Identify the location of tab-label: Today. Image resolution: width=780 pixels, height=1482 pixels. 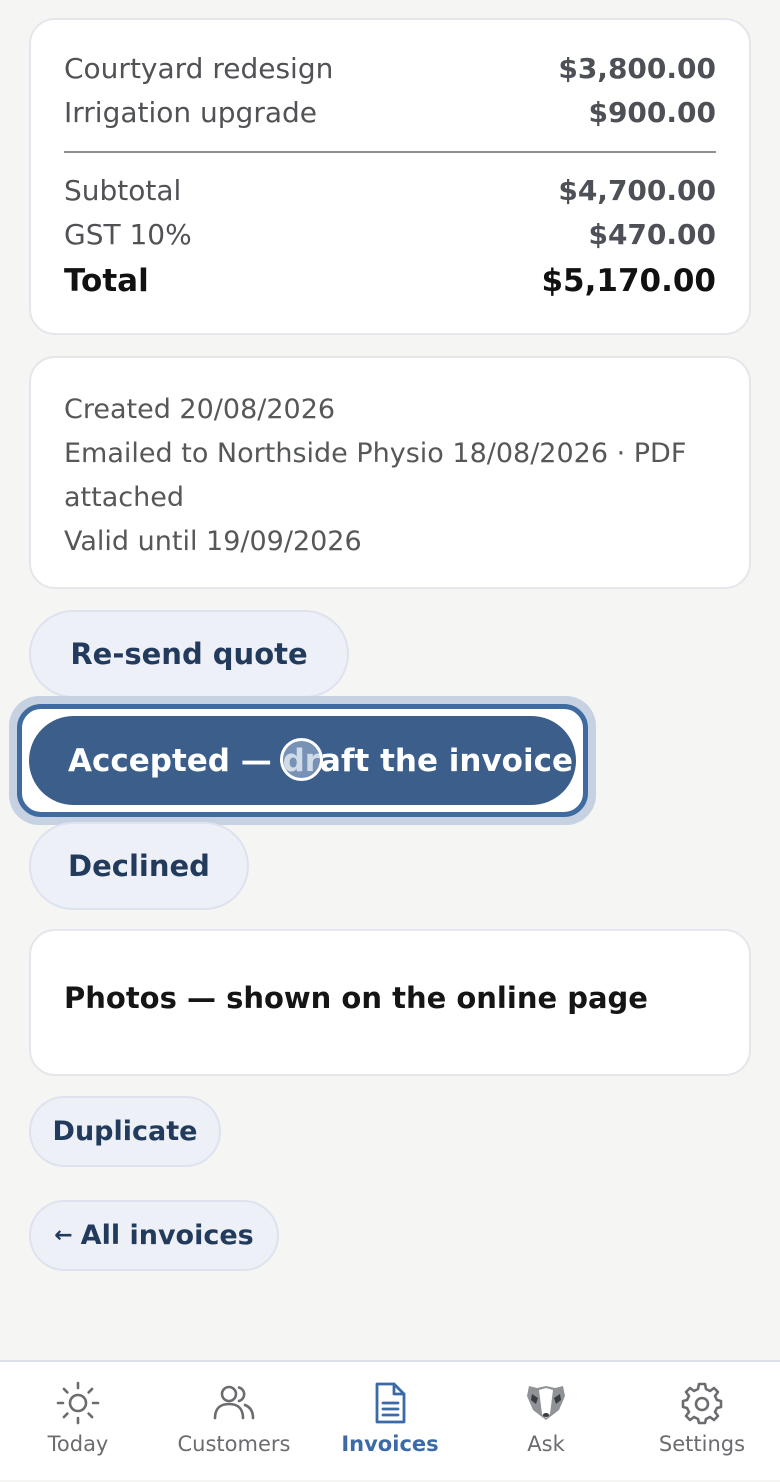
(78, 1444).